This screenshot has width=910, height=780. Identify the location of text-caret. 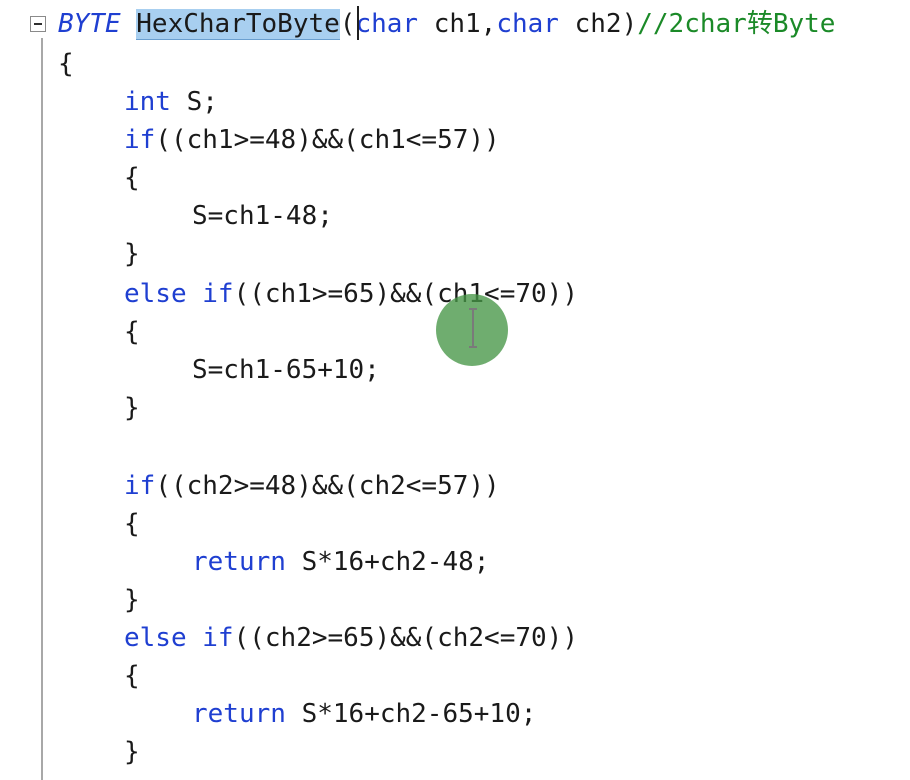
(358, 23).